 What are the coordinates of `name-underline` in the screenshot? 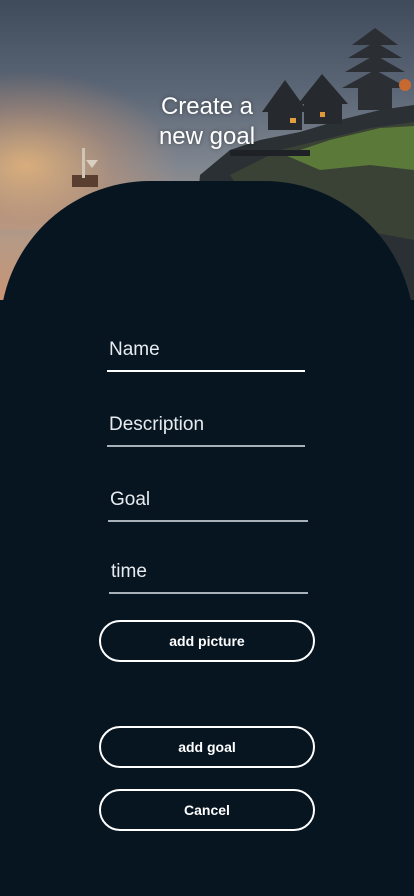 It's located at (206, 371).